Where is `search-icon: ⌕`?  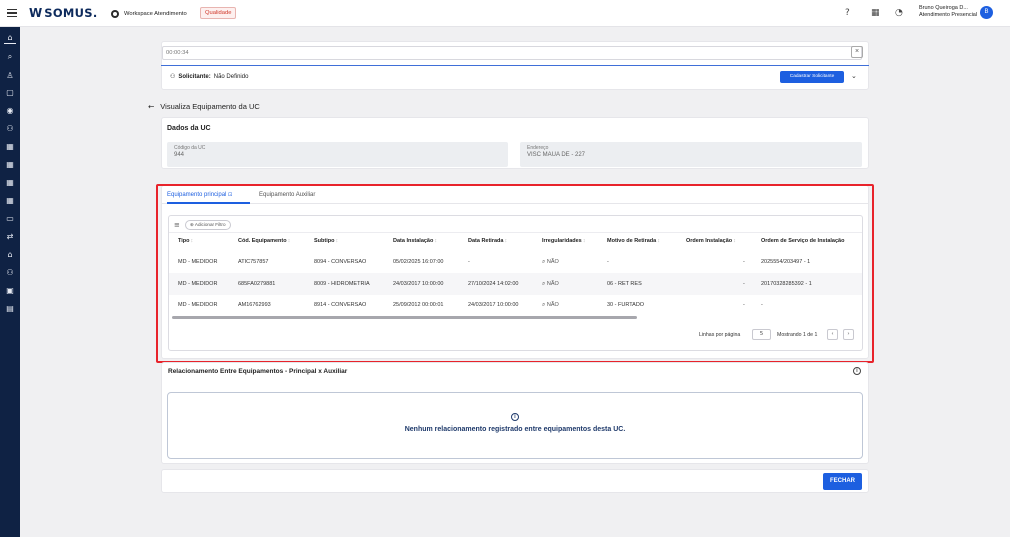
search-icon: ⌕ is located at coordinates (10, 57).